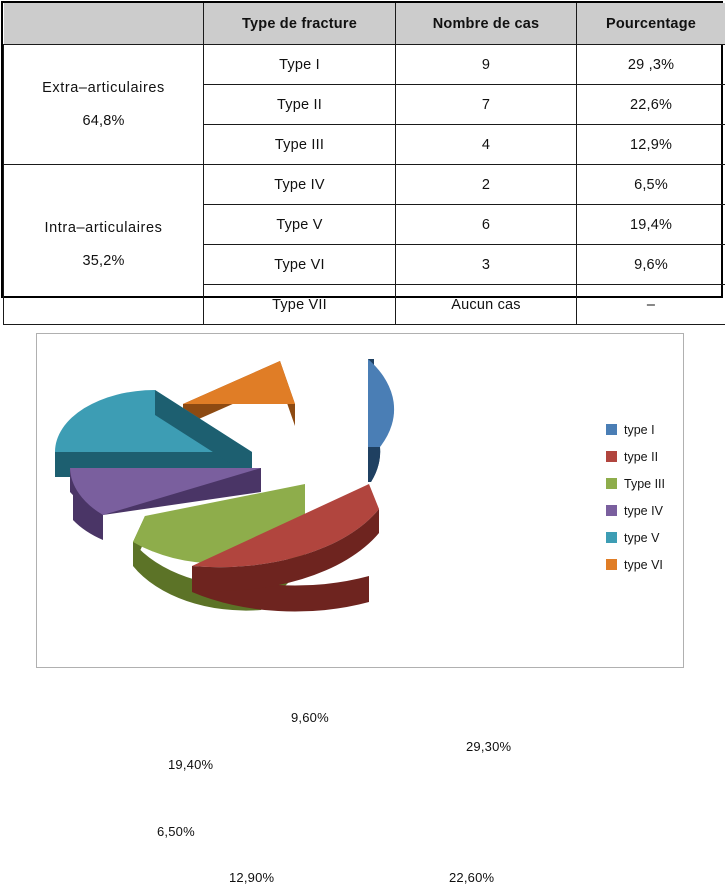  What do you see at coordinates (651, 24) in the screenshot?
I see `column-header-percent: Pourcentage` at bounding box center [651, 24].